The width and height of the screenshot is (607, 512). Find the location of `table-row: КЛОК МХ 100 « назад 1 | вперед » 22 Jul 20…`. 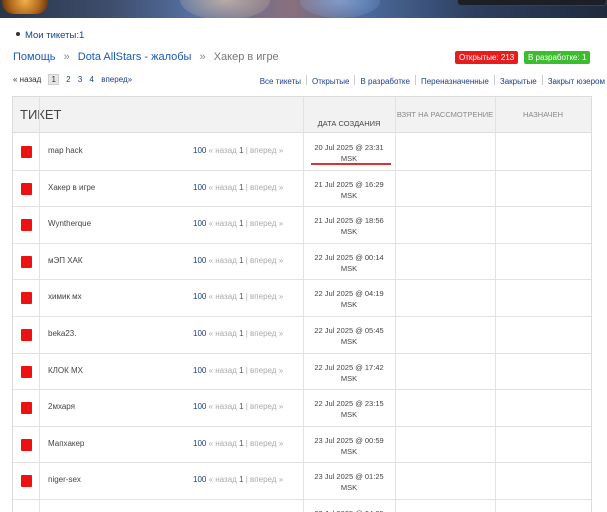

table-row: КЛОК МХ 100 « назад 1 | вперед » 22 Jul 20… is located at coordinates (302, 372).